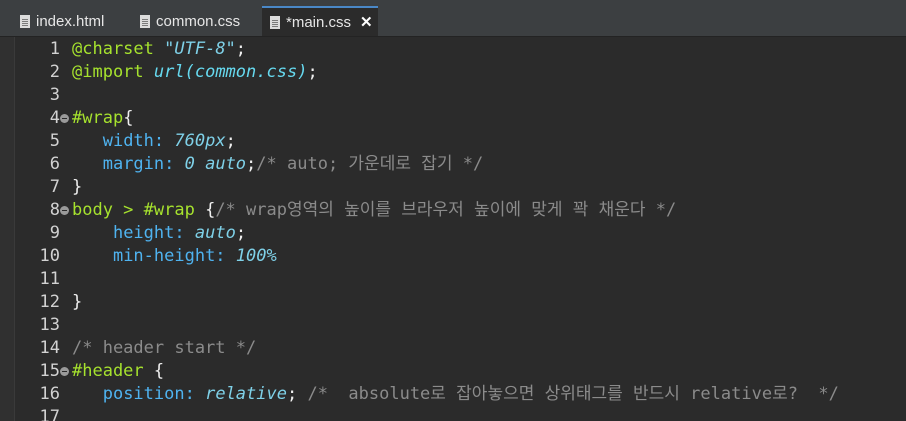 The width and height of the screenshot is (906, 421). What do you see at coordinates (49, 414) in the screenshot?
I see `line-number: 17` at bounding box center [49, 414].